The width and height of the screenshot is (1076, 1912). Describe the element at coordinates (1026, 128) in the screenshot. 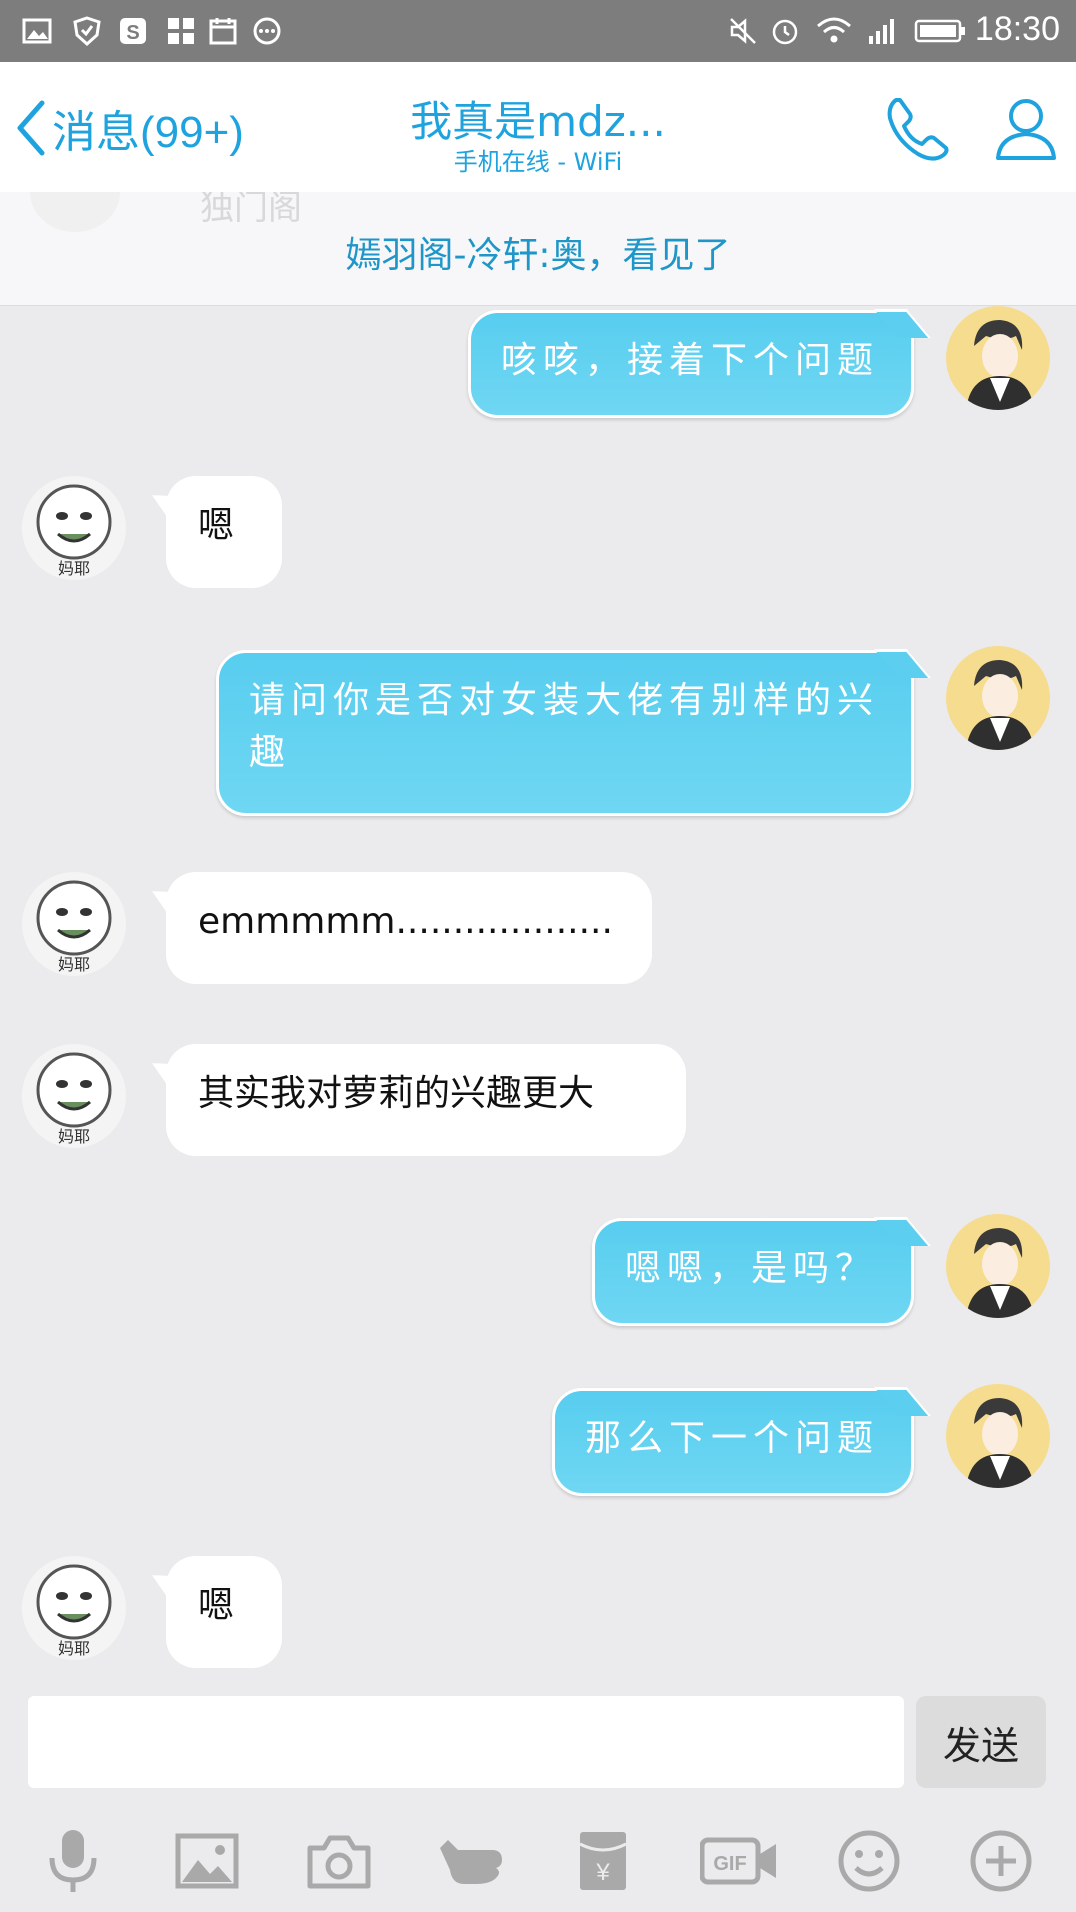

I see `profile-icon` at that location.